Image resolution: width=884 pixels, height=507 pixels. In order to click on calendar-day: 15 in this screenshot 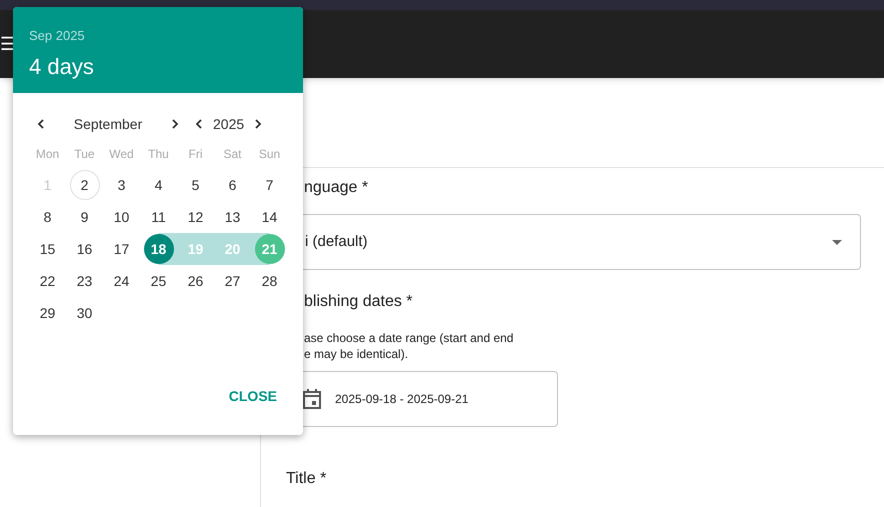, I will do `click(47, 249)`.